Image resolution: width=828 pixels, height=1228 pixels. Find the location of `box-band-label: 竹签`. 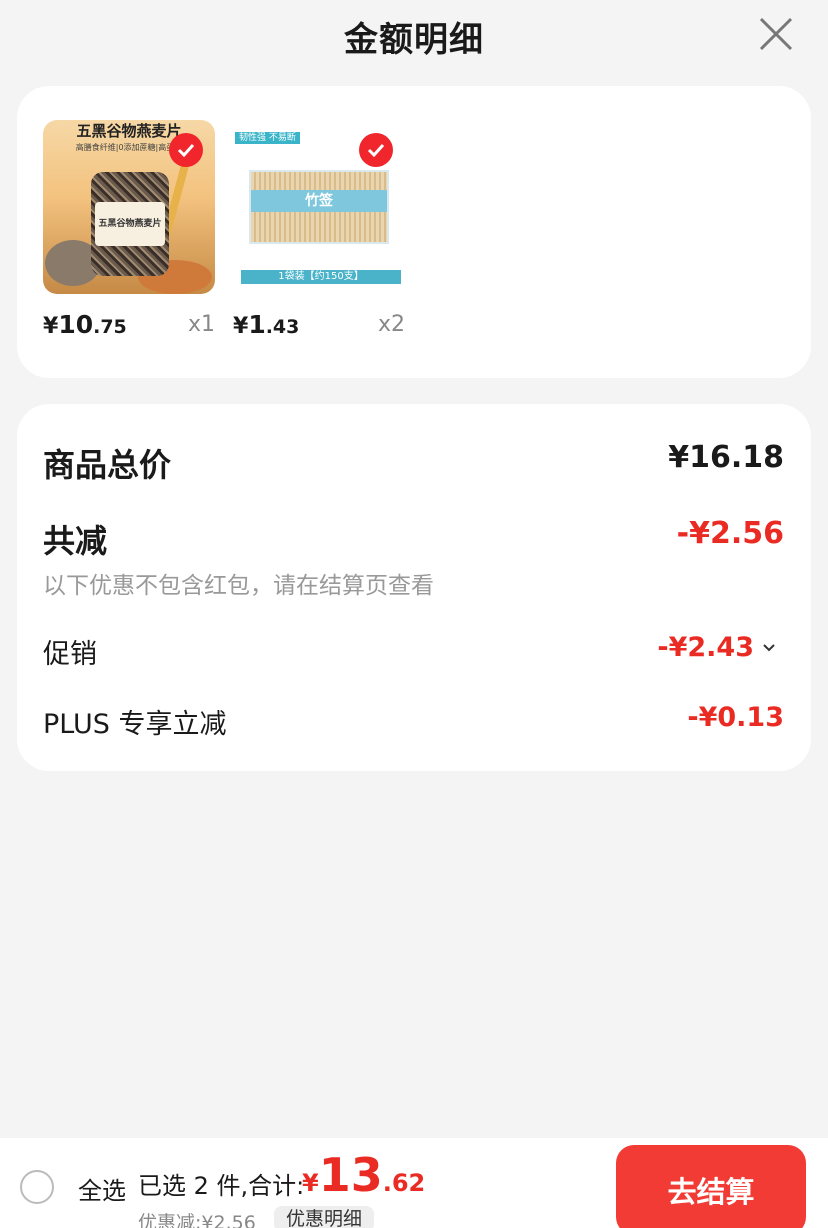

box-band-label: 竹签 is located at coordinates (319, 201).